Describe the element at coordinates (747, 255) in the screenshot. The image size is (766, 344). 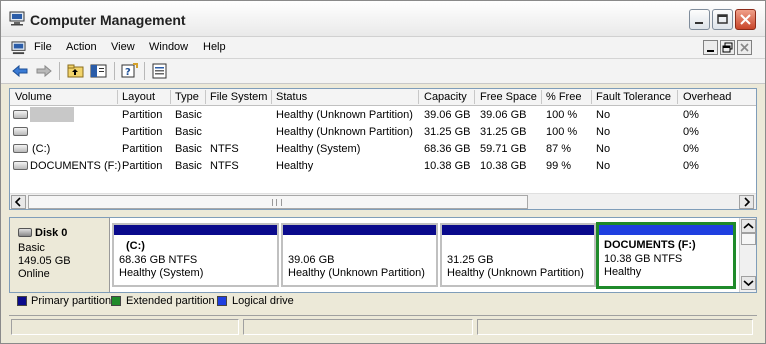
I see `vertical-scrollbar` at that location.